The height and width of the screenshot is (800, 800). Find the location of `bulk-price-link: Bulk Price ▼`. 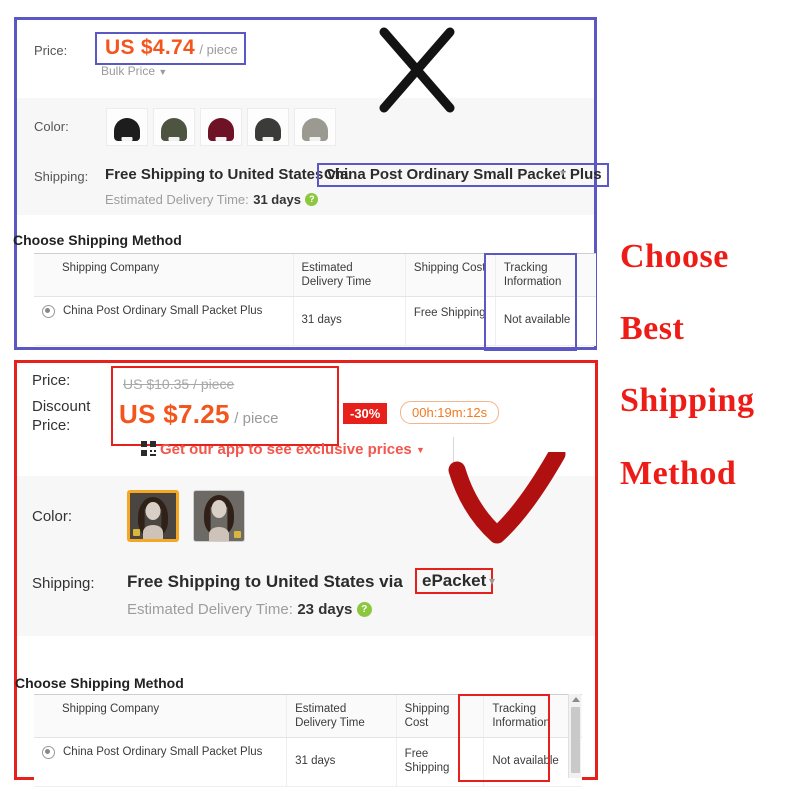

bulk-price-link: Bulk Price ▼ is located at coordinates (134, 71).